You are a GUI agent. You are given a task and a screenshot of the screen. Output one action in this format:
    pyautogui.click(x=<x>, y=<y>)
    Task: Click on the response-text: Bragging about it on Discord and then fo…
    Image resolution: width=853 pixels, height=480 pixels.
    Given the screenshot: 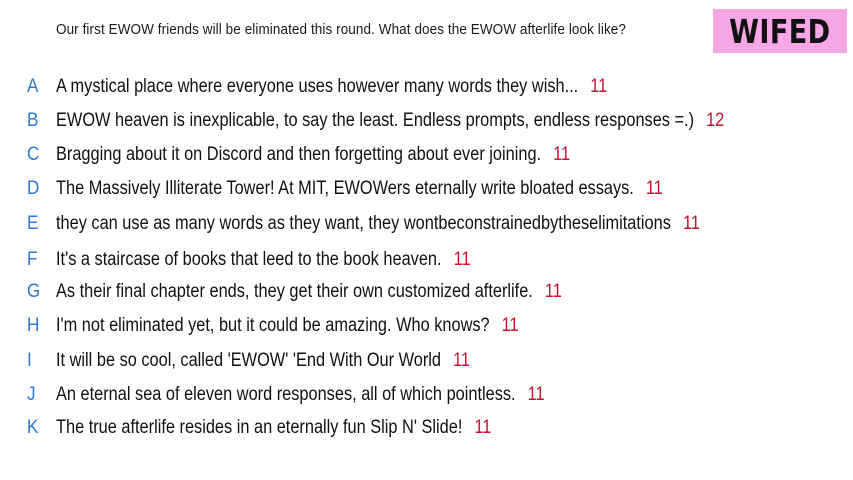 What is the action you would take?
    pyautogui.click(x=299, y=154)
    